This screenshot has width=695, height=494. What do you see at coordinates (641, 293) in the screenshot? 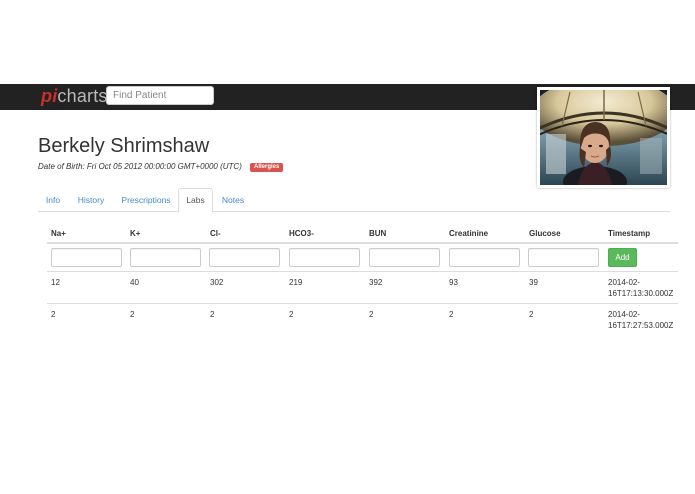
I see `timestamp-time: 16T17:13:30.000Z` at bounding box center [641, 293].